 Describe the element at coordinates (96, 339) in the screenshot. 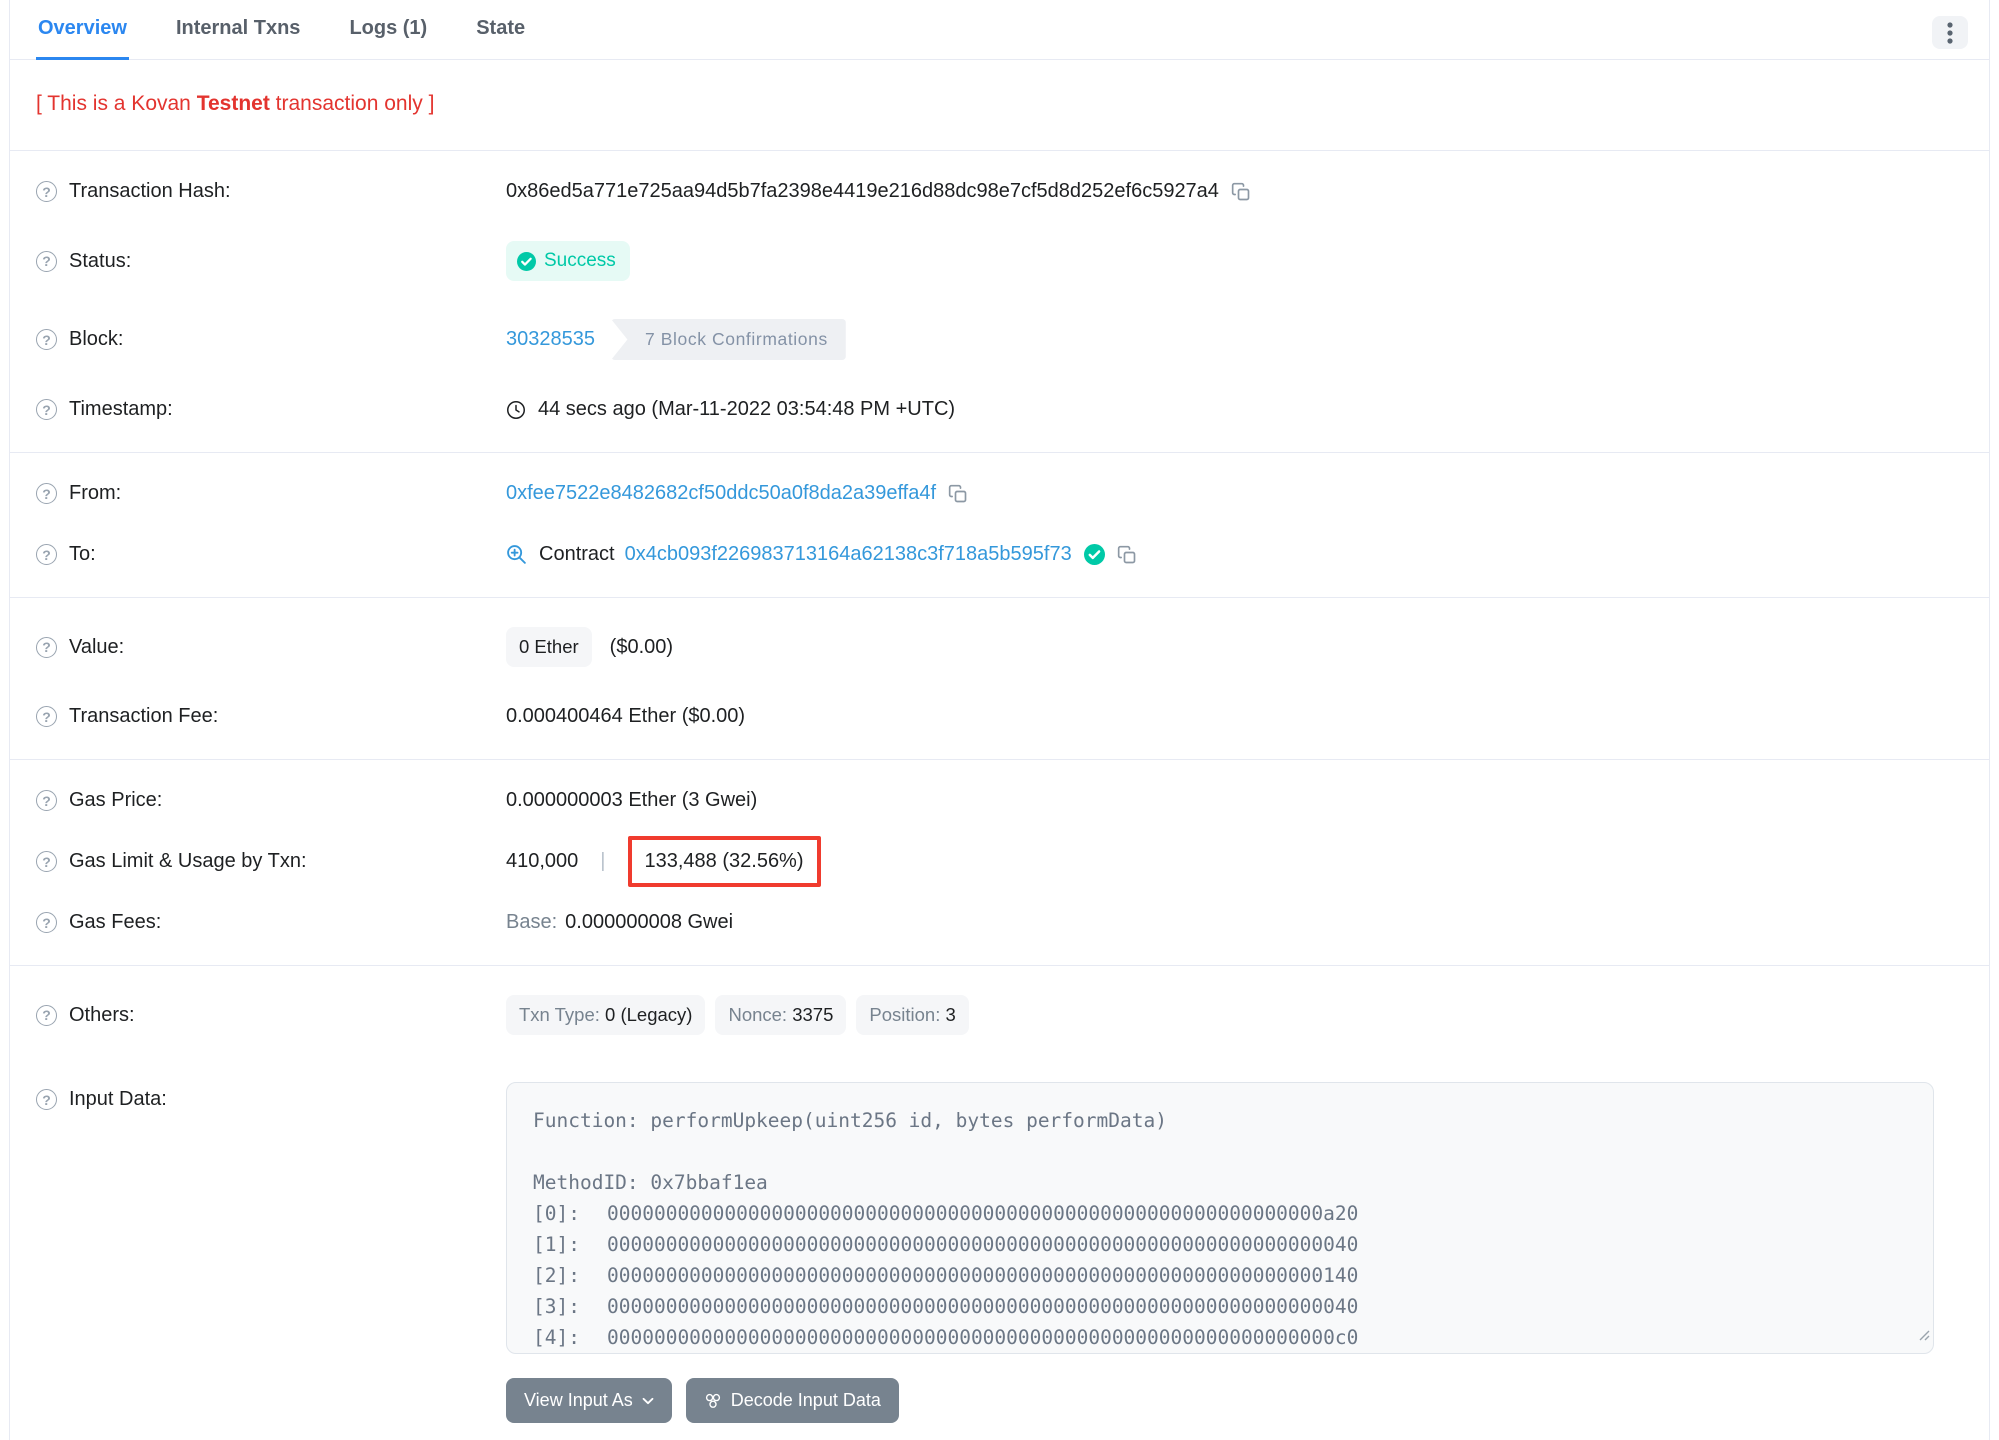

I see `block-label: Block:` at that location.